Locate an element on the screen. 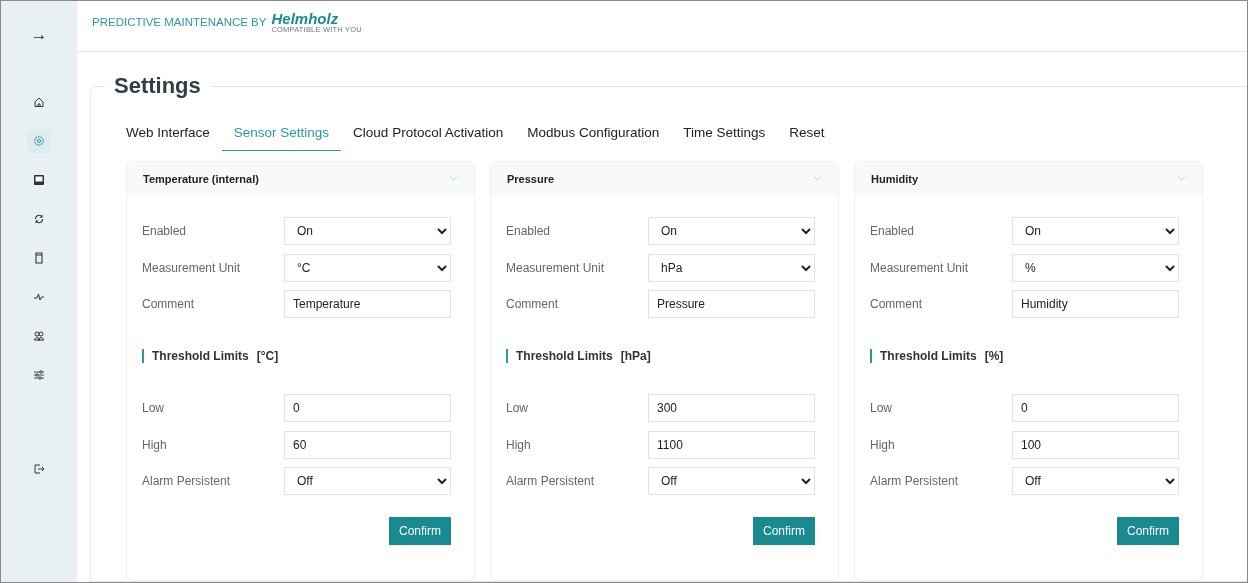 This screenshot has height=583, width=1248. dropdown-field: °C is located at coordinates (367, 267).